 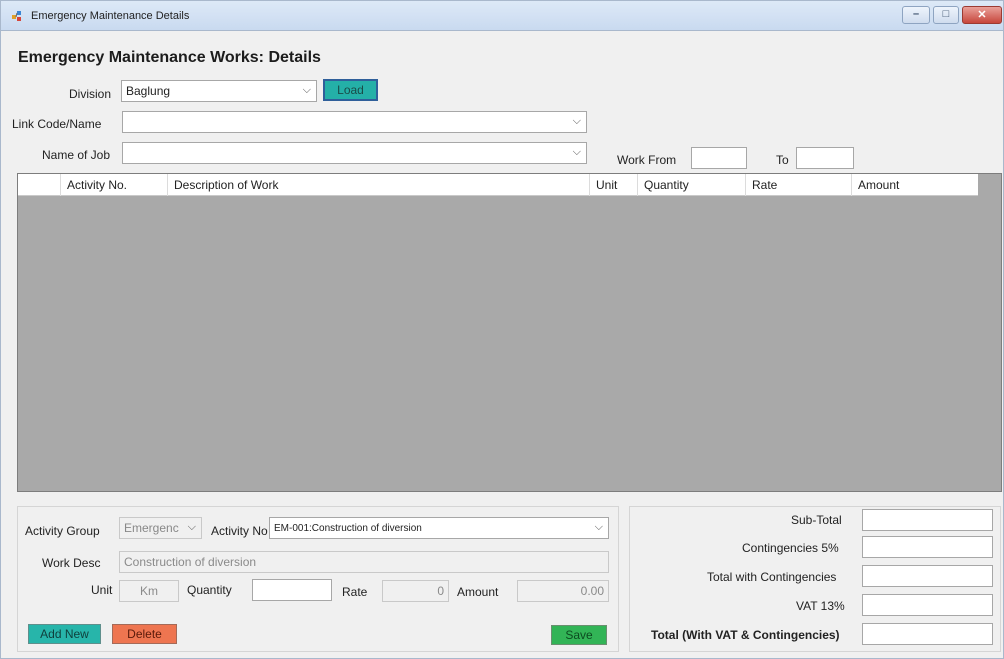 I want to click on job-name-select: ⌵, so click(x=354, y=153).